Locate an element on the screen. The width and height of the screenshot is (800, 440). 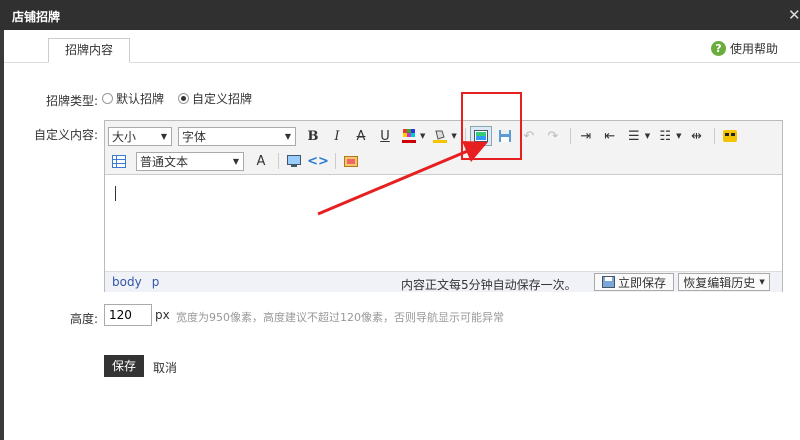
indent-button: ⇥ is located at coordinates (586, 136).